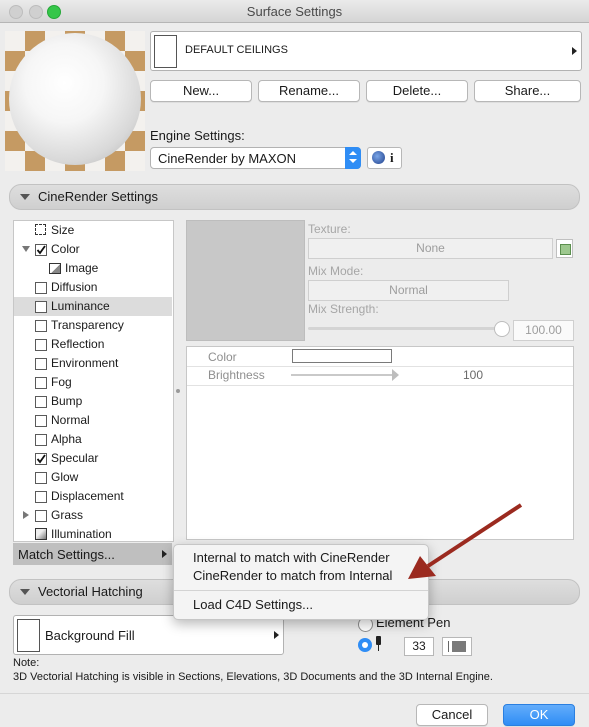 This screenshot has height=727, width=589. What do you see at coordinates (93, 382) in the screenshot?
I see `channel-row-fog: Fog` at bounding box center [93, 382].